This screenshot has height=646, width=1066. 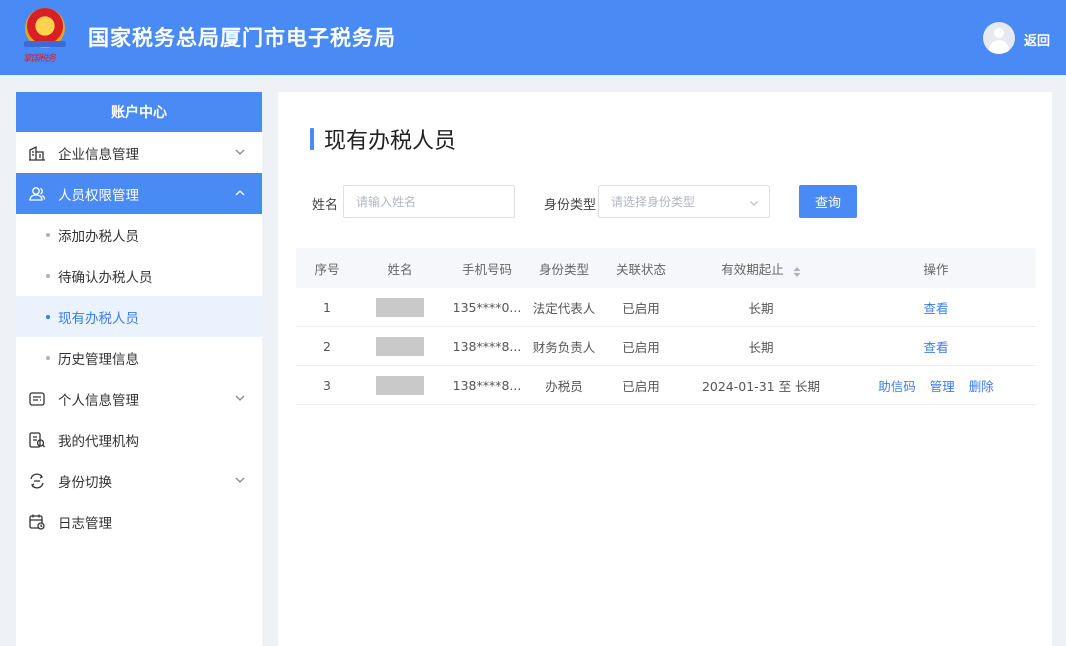 I want to click on column-header-sortable: 有效期起止, so click(x=761, y=268).